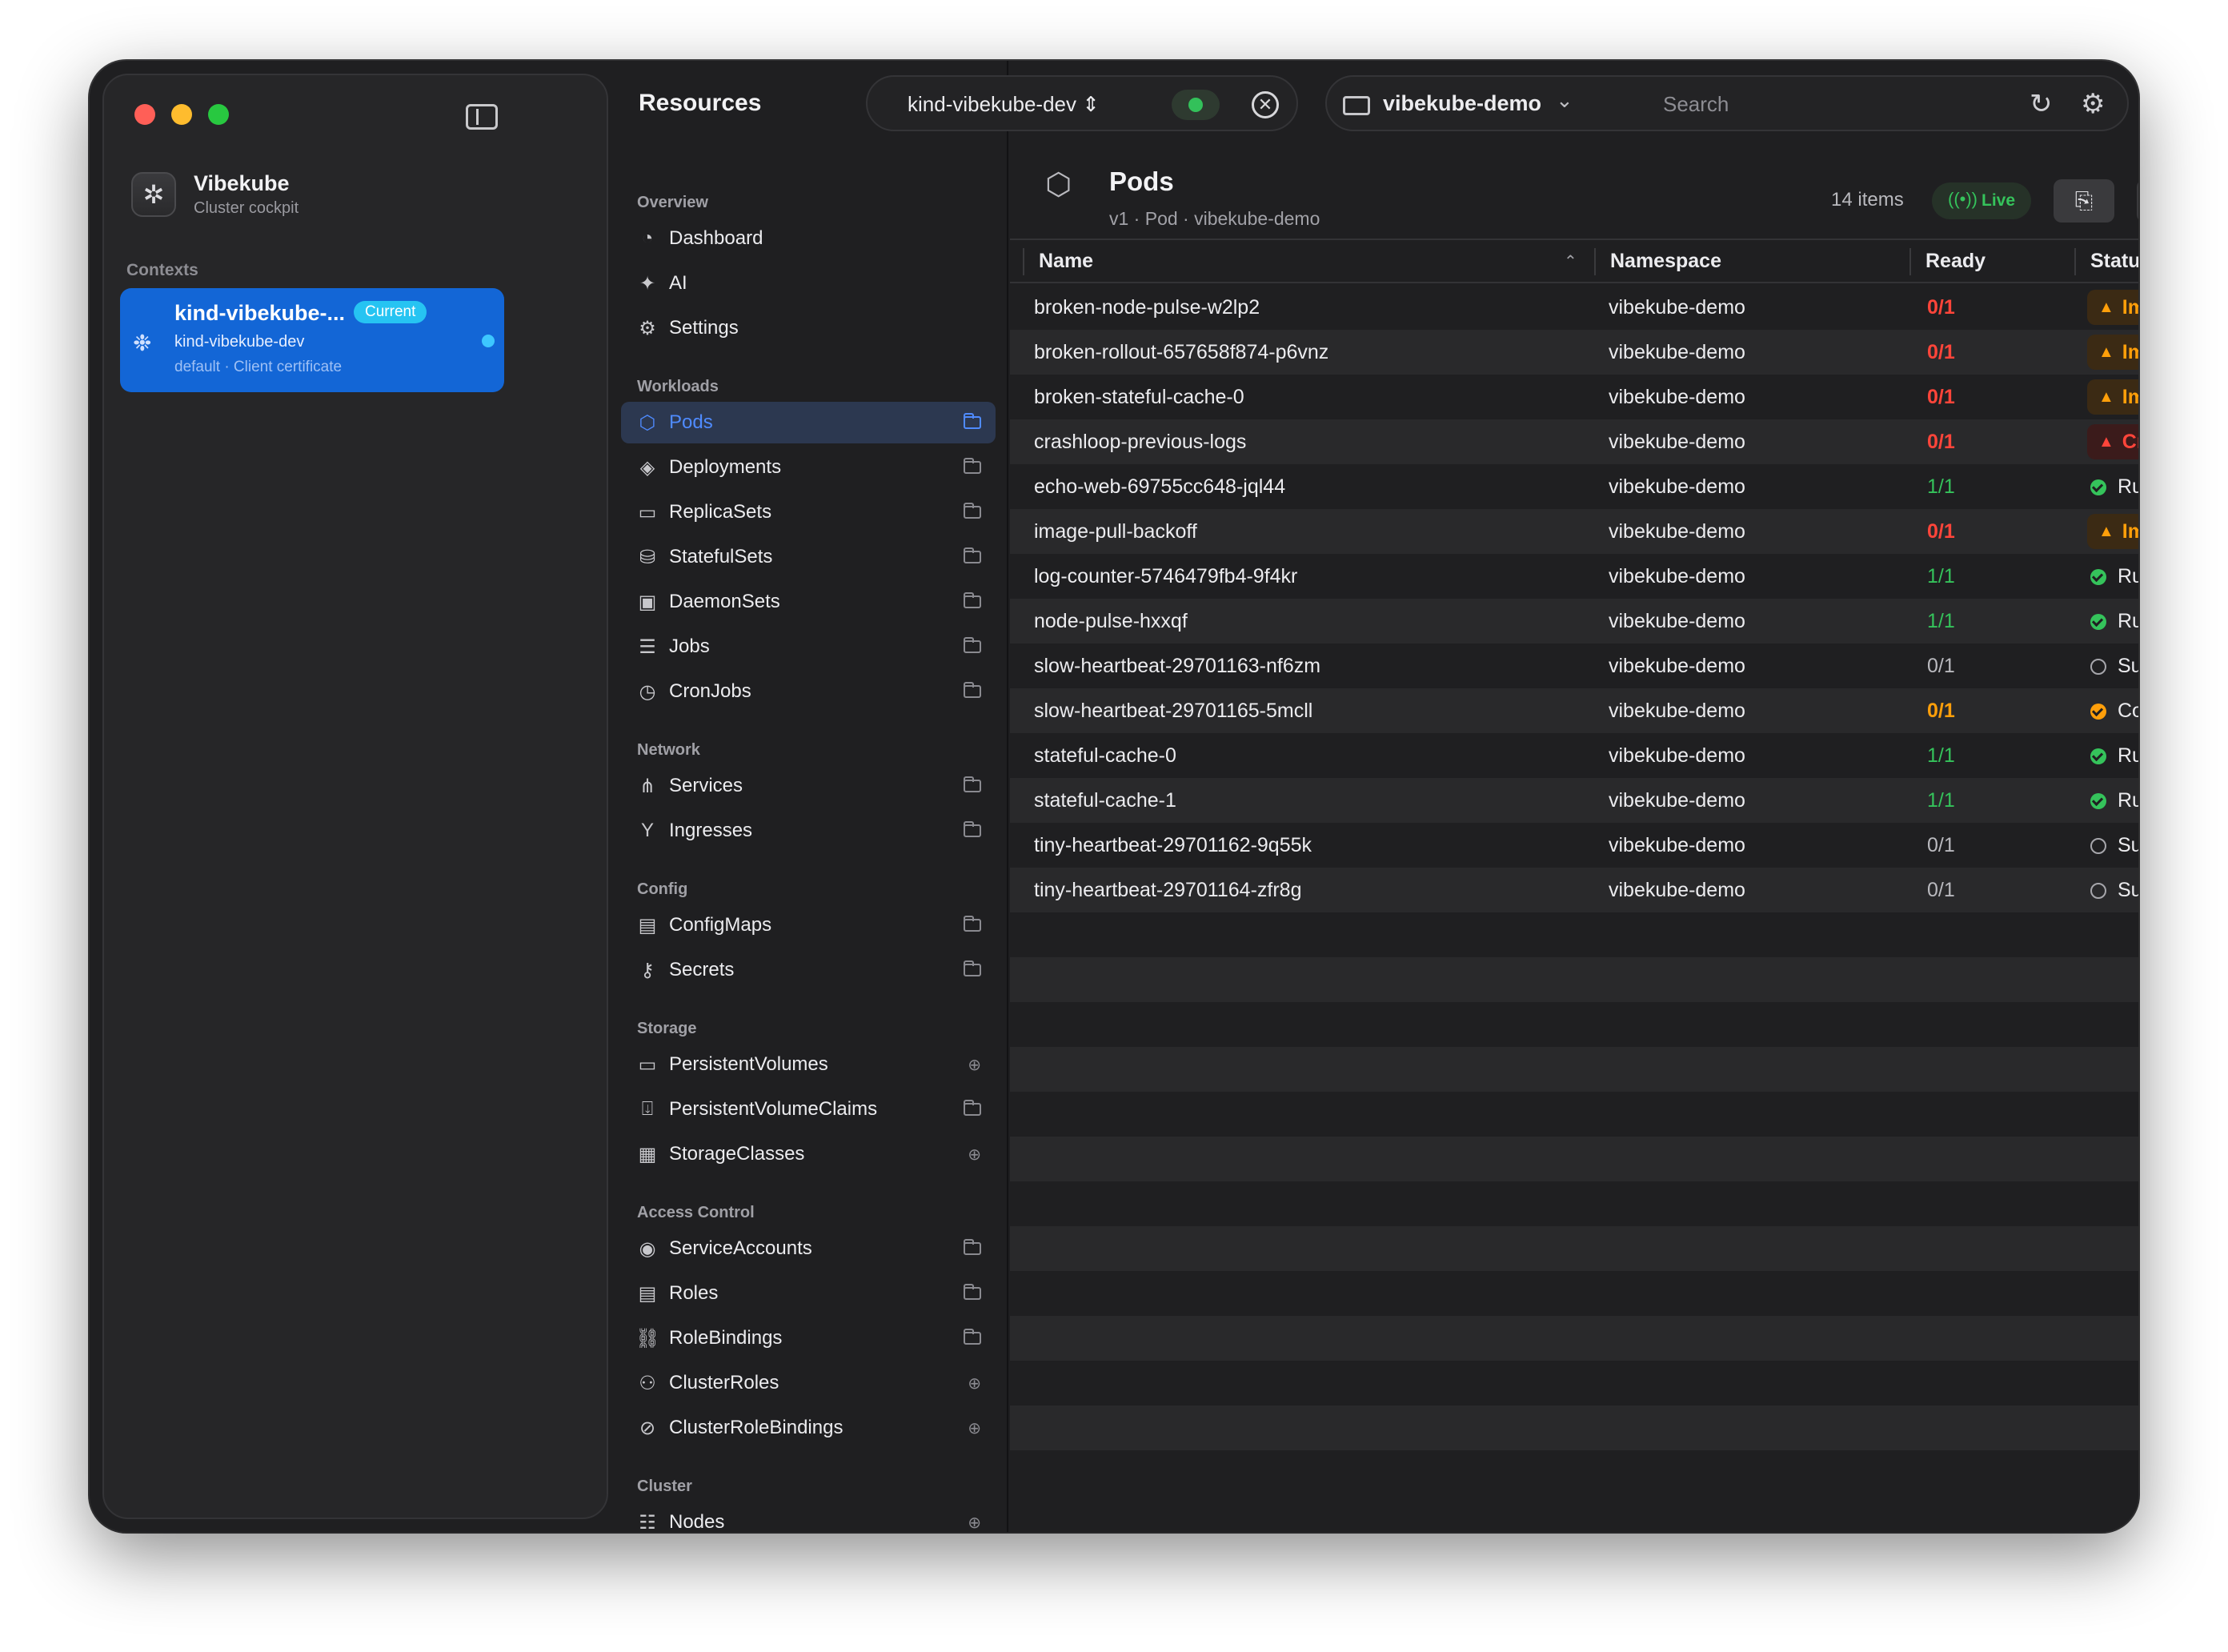 Image resolution: width=2228 pixels, height=1652 pixels. Describe the element at coordinates (1574, 800) in the screenshot. I see `table-row: stateful-cache-1 vibekube-demo 1/1 Running` at that location.